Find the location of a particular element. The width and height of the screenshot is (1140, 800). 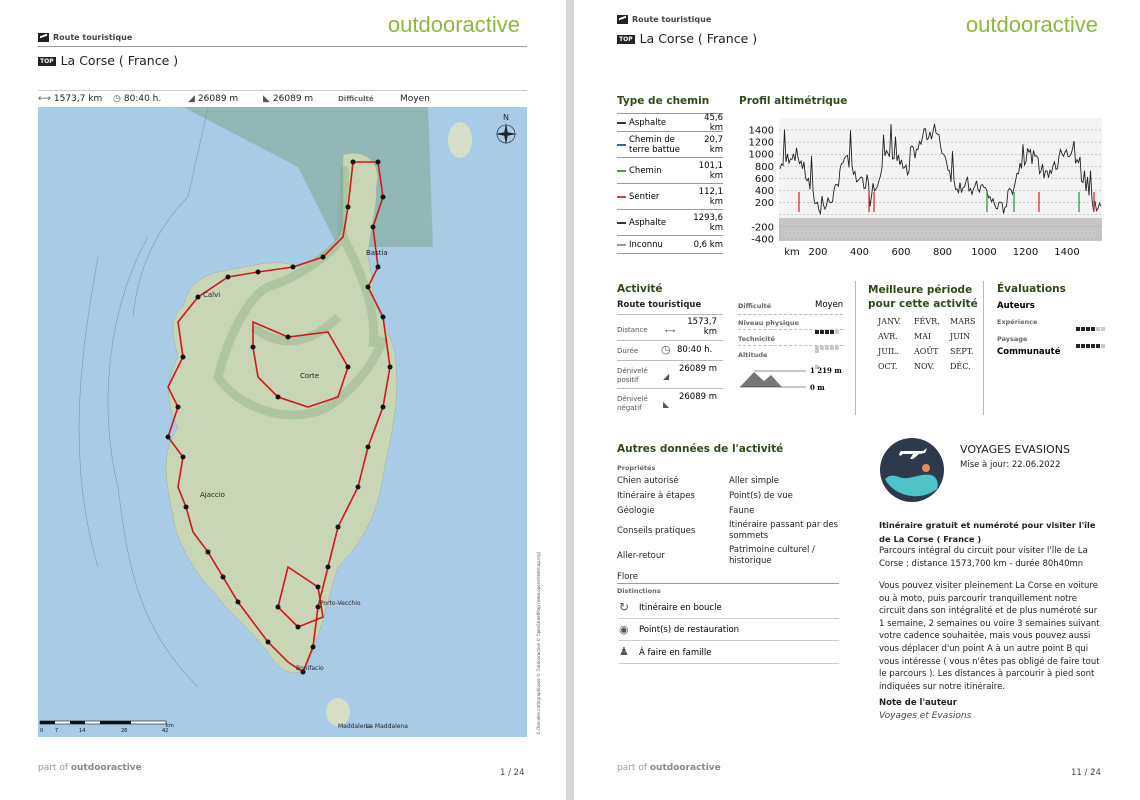

x-tick-label: 1400 is located at coordinates (1066, 252).